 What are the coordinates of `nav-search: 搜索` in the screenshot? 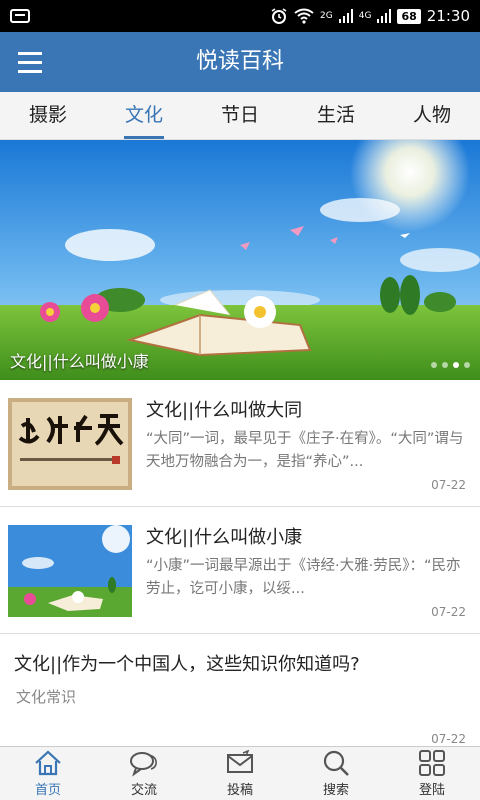 It's located at (336, 773).